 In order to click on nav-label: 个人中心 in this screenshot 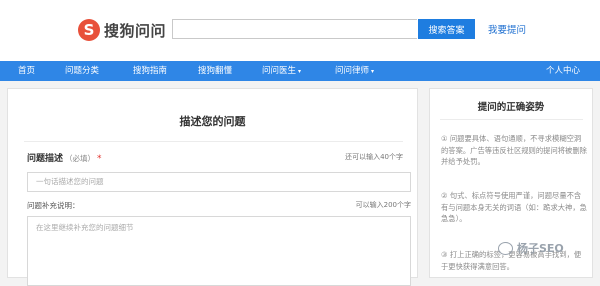, I will do `click(563, 71)`.